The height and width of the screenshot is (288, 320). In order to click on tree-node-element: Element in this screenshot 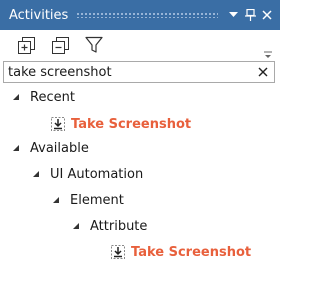, I will do `click(88, 200)`.